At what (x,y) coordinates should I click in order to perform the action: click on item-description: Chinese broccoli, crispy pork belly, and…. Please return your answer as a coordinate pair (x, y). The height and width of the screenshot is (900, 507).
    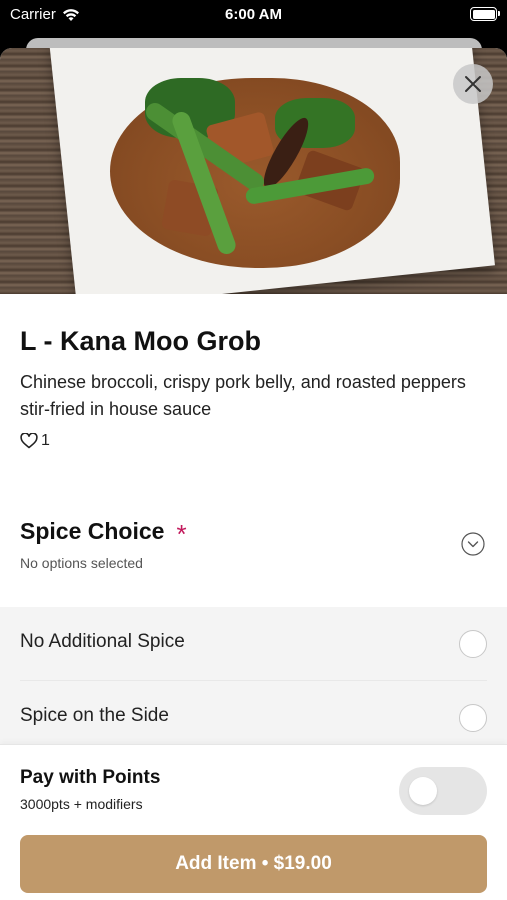
    Looking at the image, I should click on (243, 395).